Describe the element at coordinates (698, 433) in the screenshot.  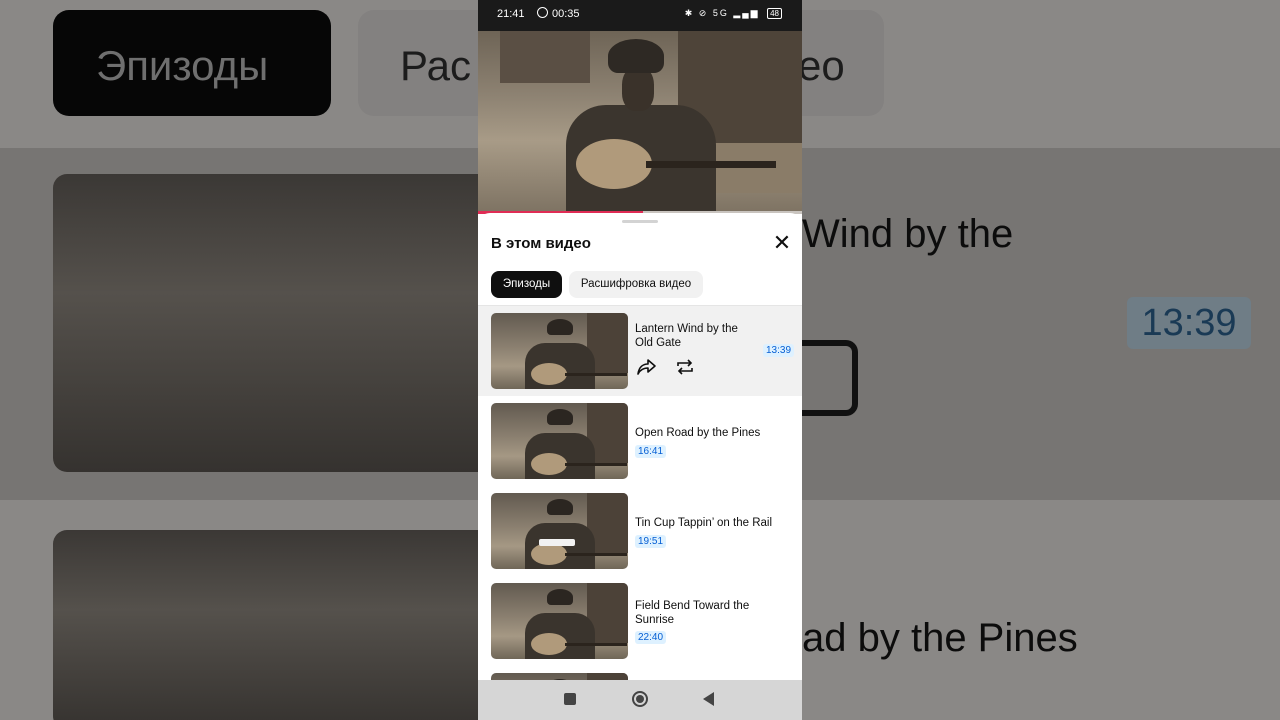
I see `episode-title: Open Road by the Pines` at that location.